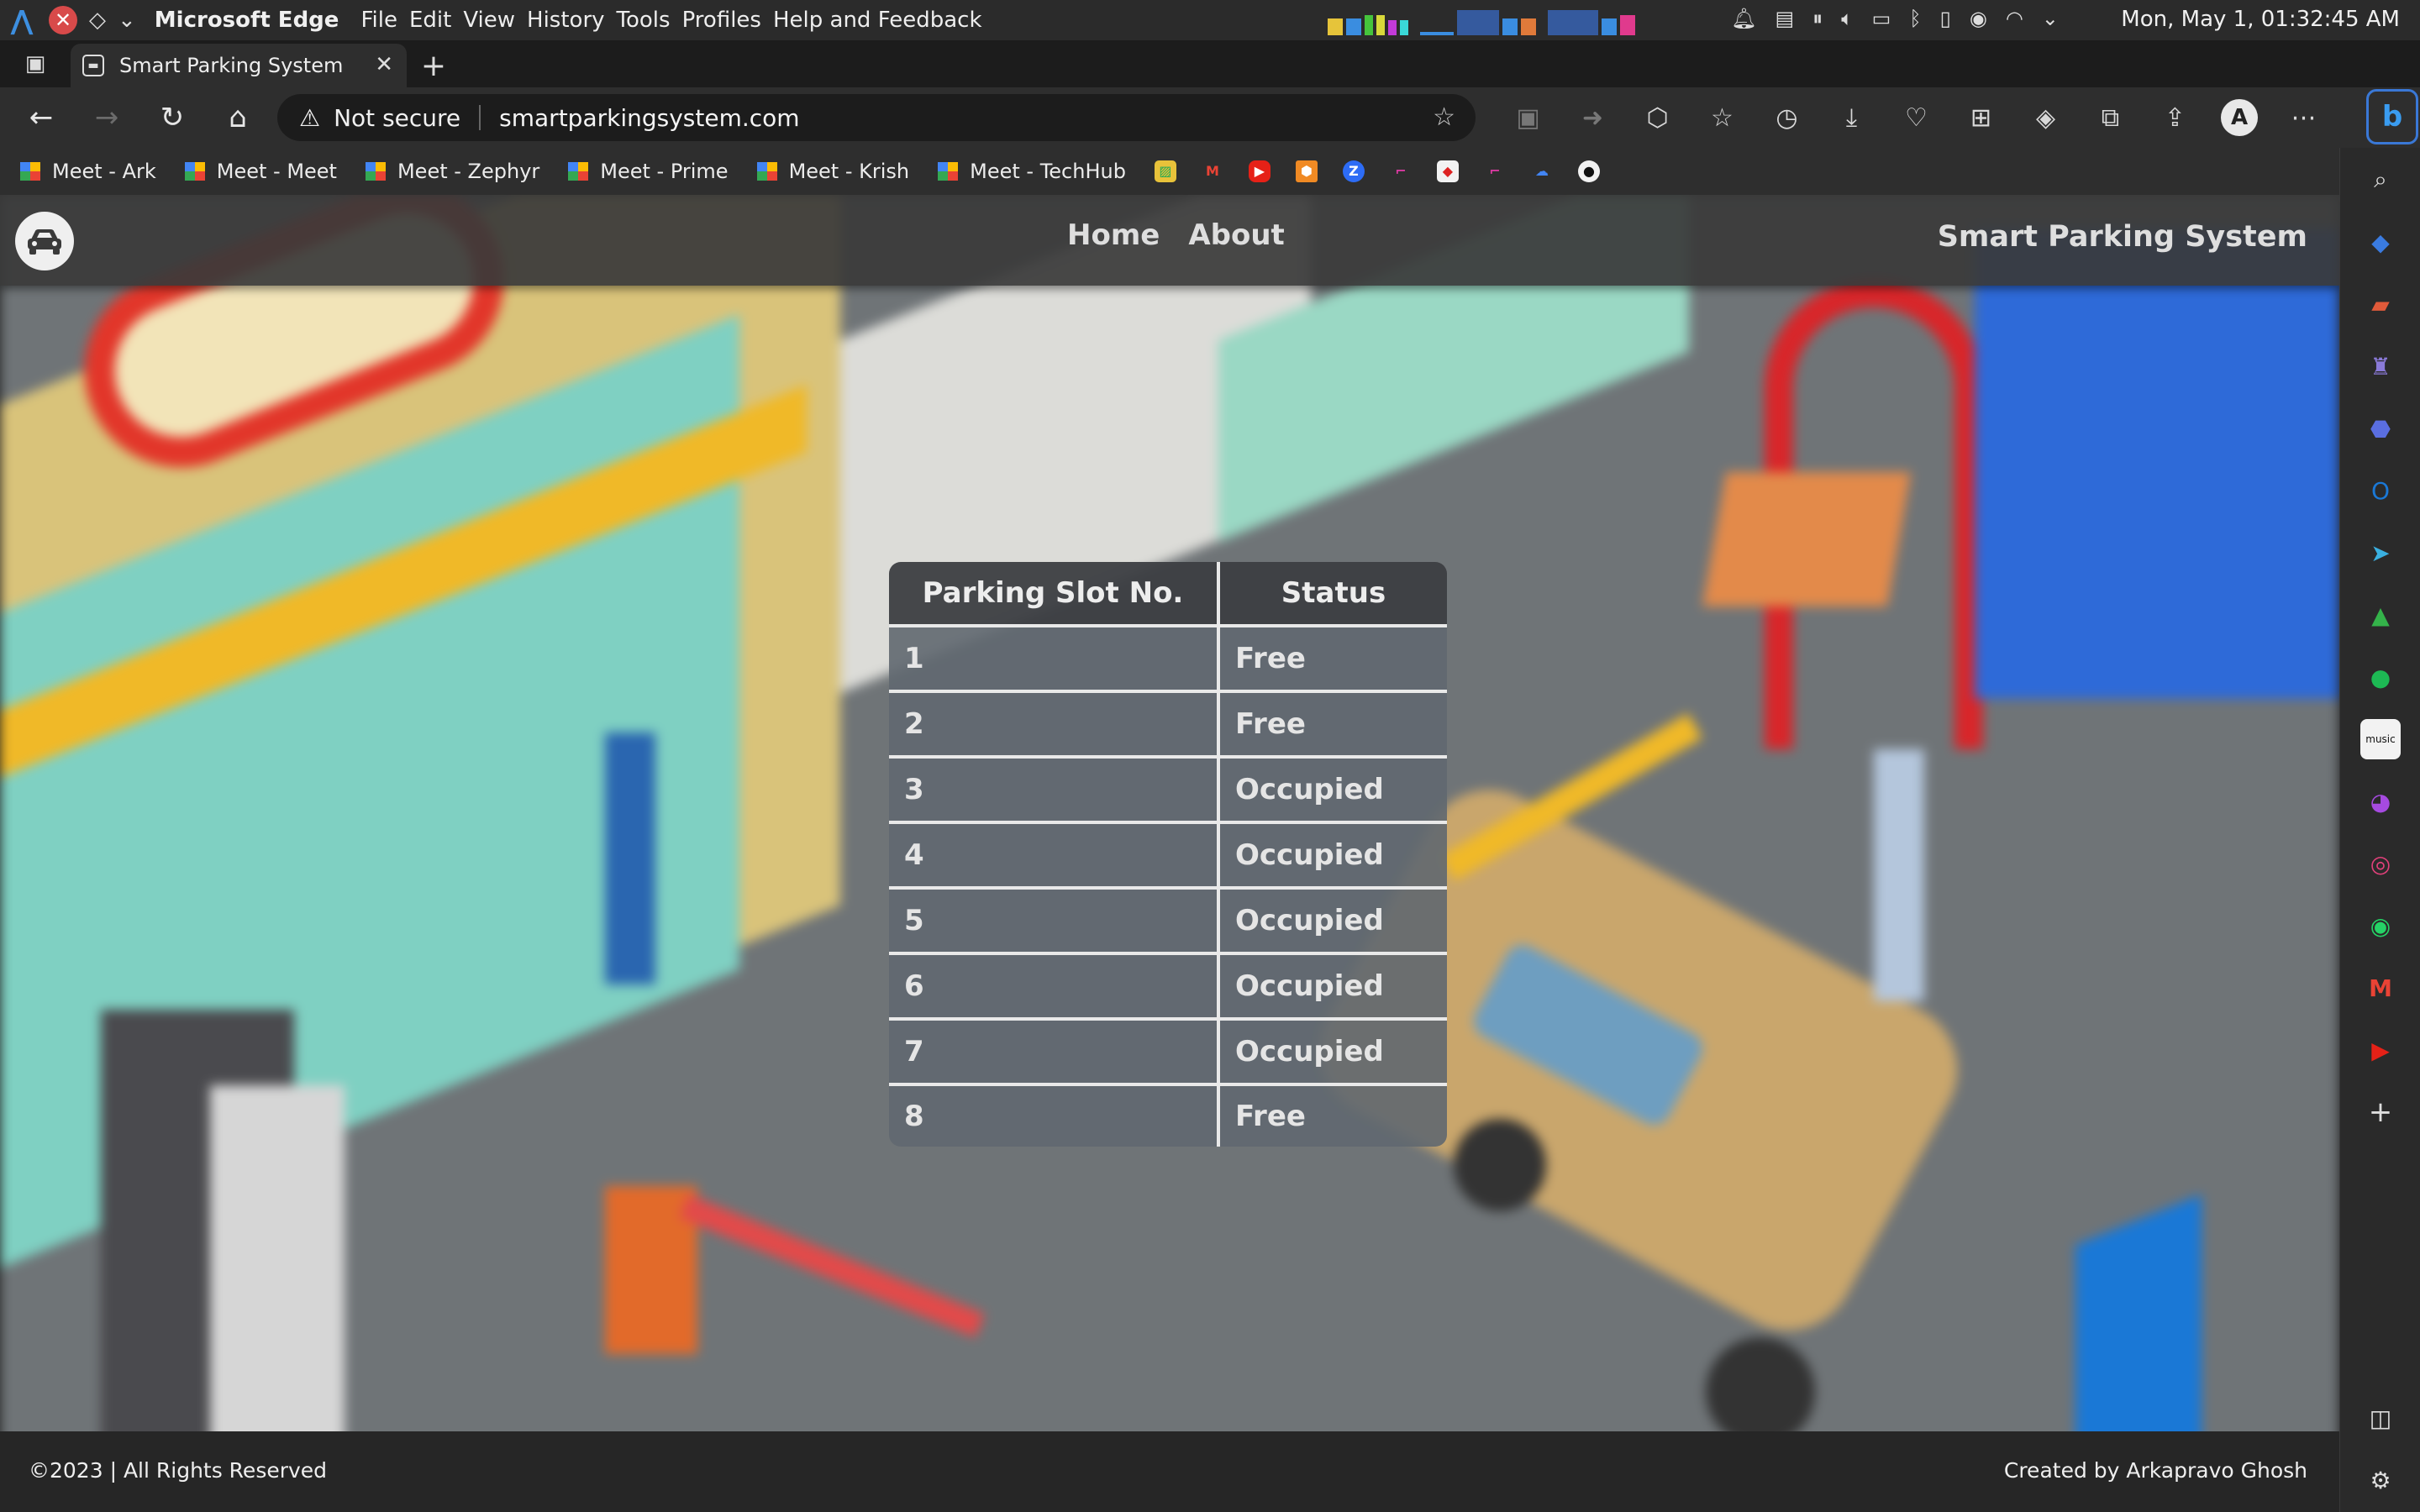 This screenshot has width=2420, height=1512. I want to click on copilot-icon: ⬣, so click(2381, 428).